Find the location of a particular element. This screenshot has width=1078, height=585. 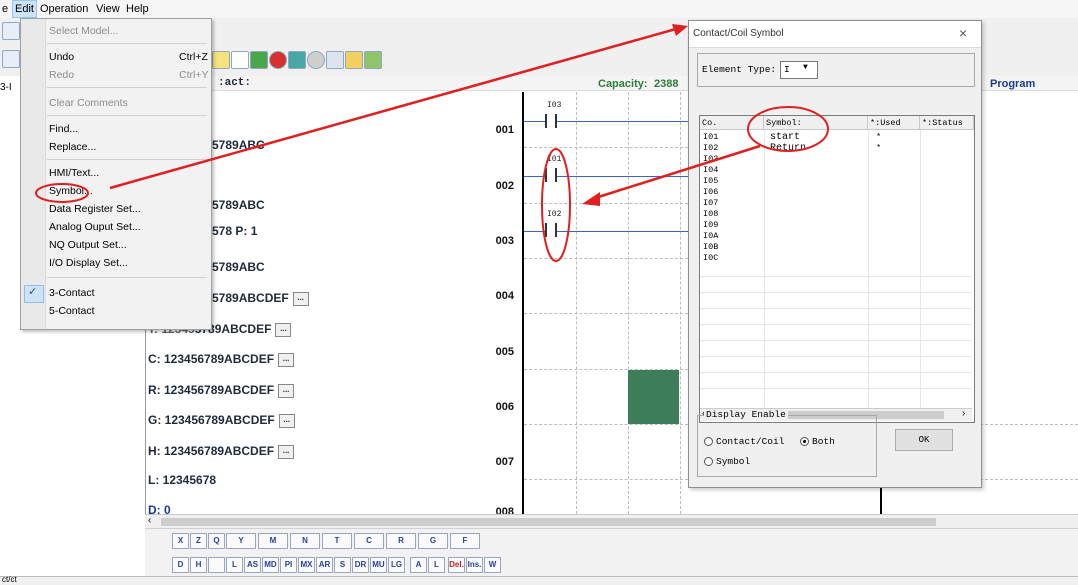

annotation-arrow-to-contacts is located at coordinates (676, 172).